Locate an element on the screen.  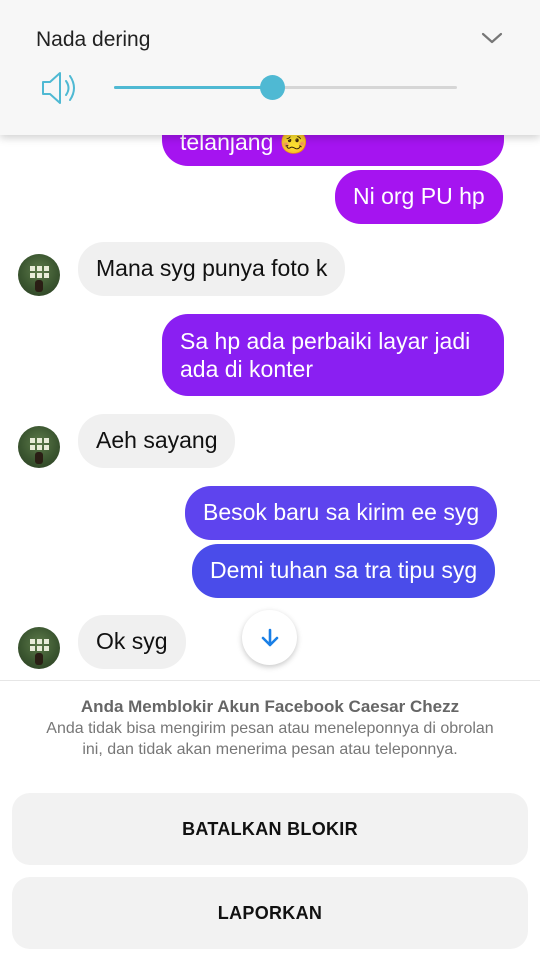
scroll-to-bottom-button is located at coordinates (269, 637).